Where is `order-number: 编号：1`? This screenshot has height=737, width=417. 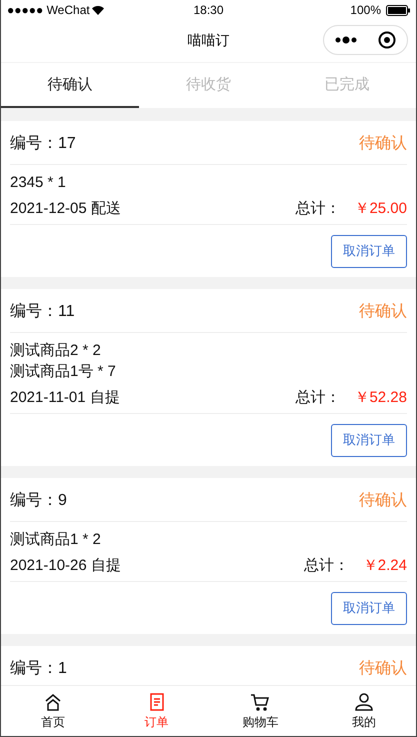
order-number: 编号：1 is located at coordinates (38, 668).